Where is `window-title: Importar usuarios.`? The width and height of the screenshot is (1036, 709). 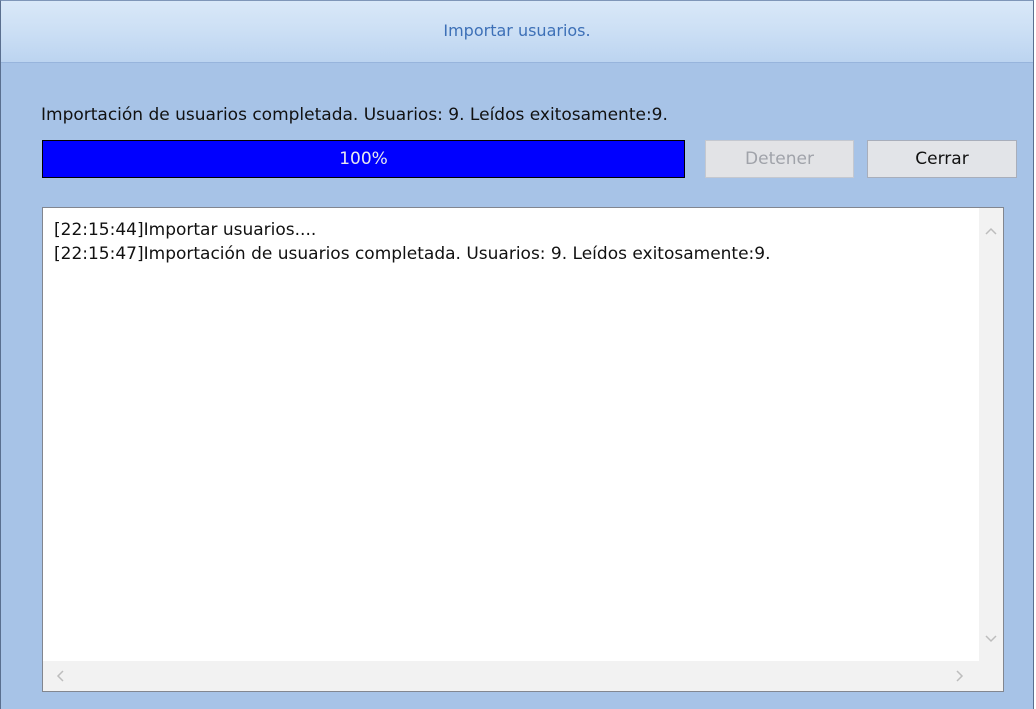 window-title: Importar usuarios. is located at coordinates (517, 30).